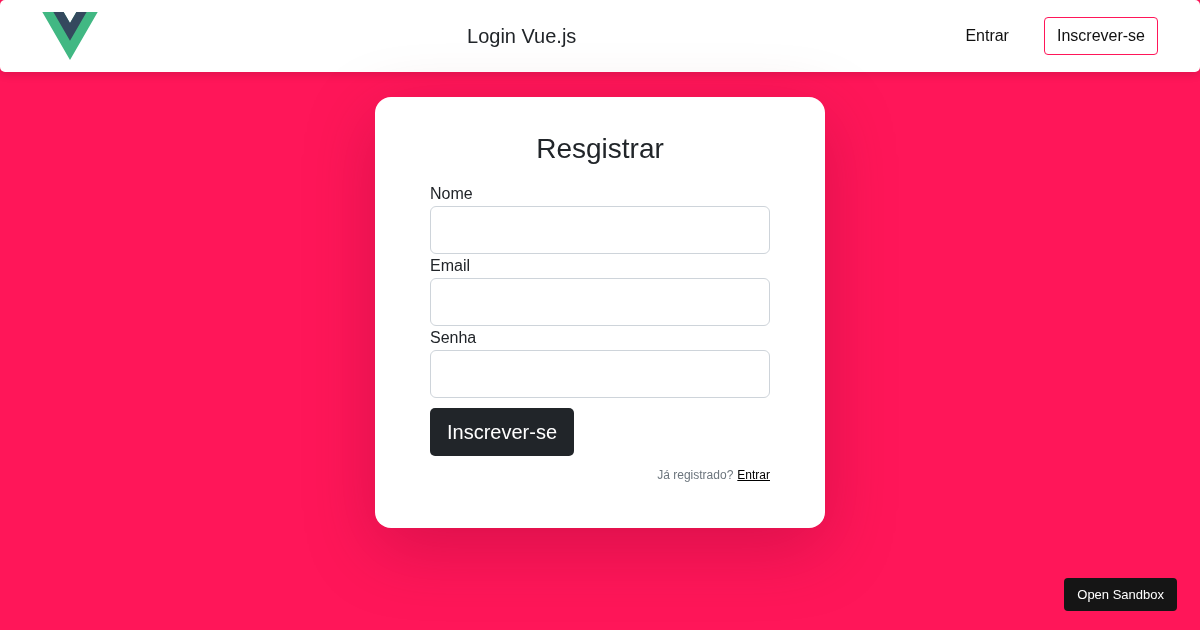  I want to click on form-heading: Resgistrar, so click(600, 149).